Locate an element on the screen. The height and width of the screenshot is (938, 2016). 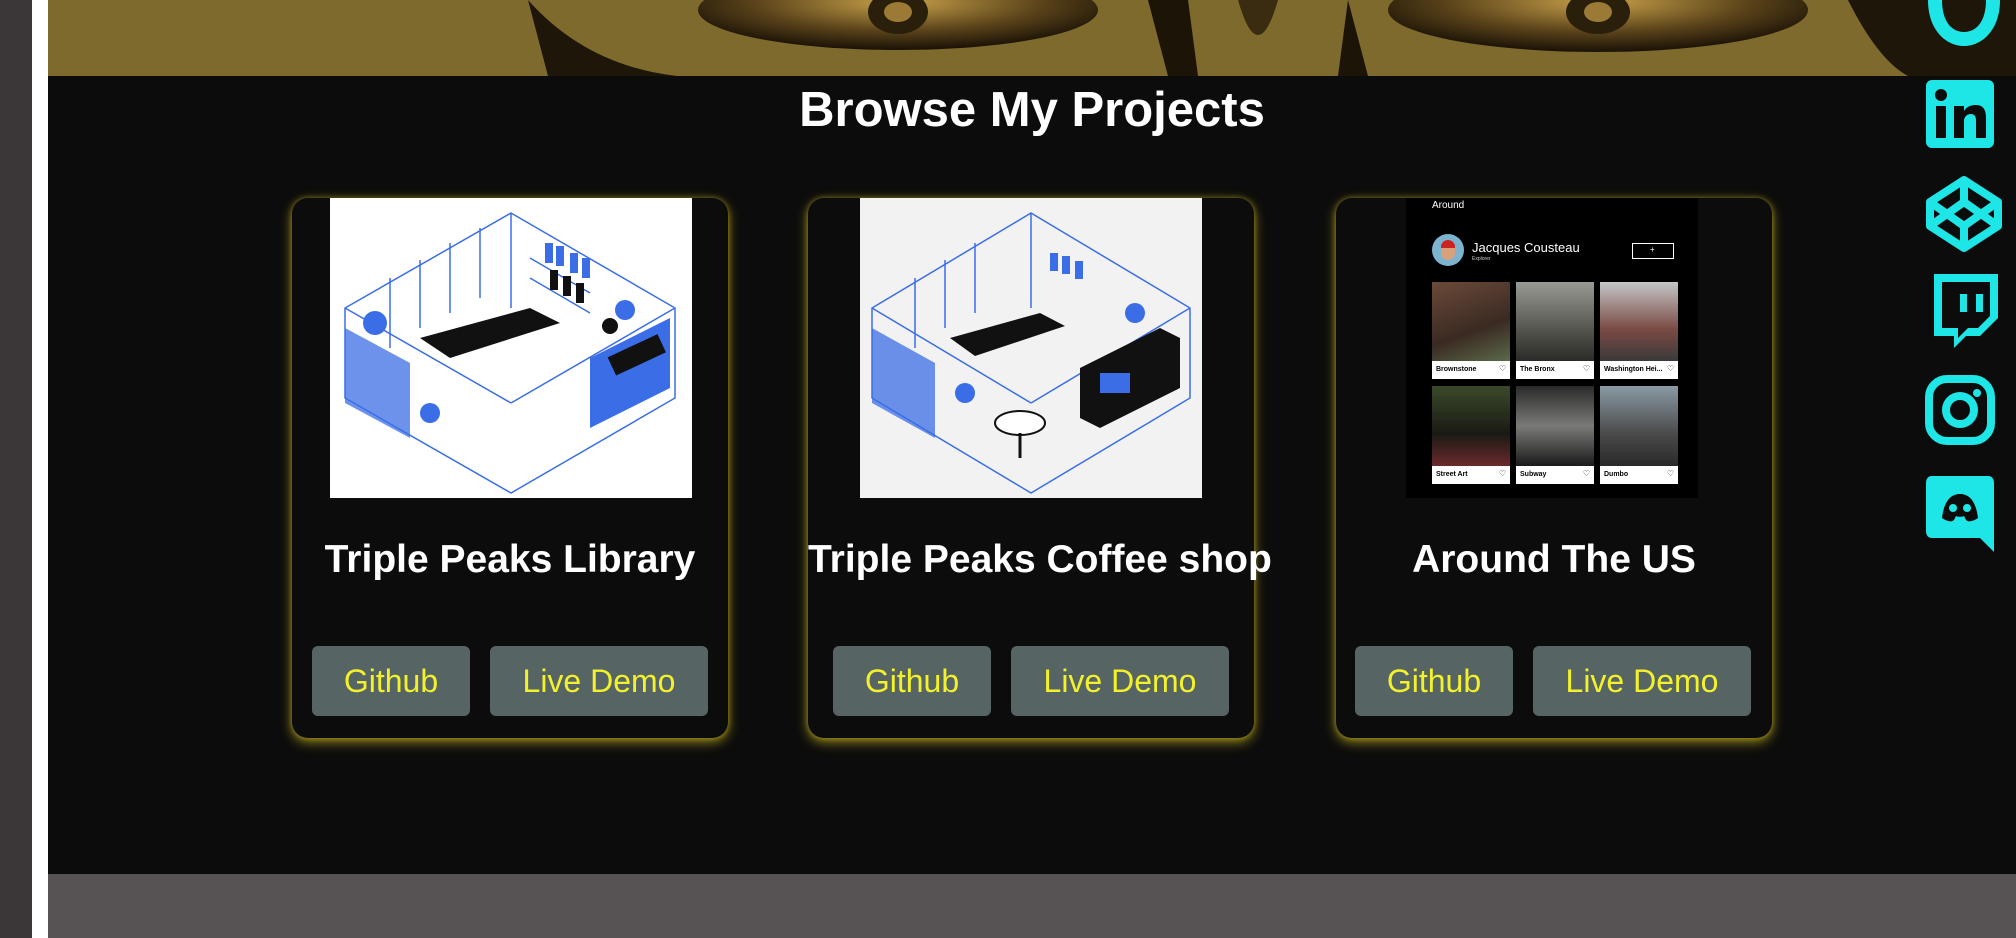
profile-avatar is located at coordinates (1448, 250).